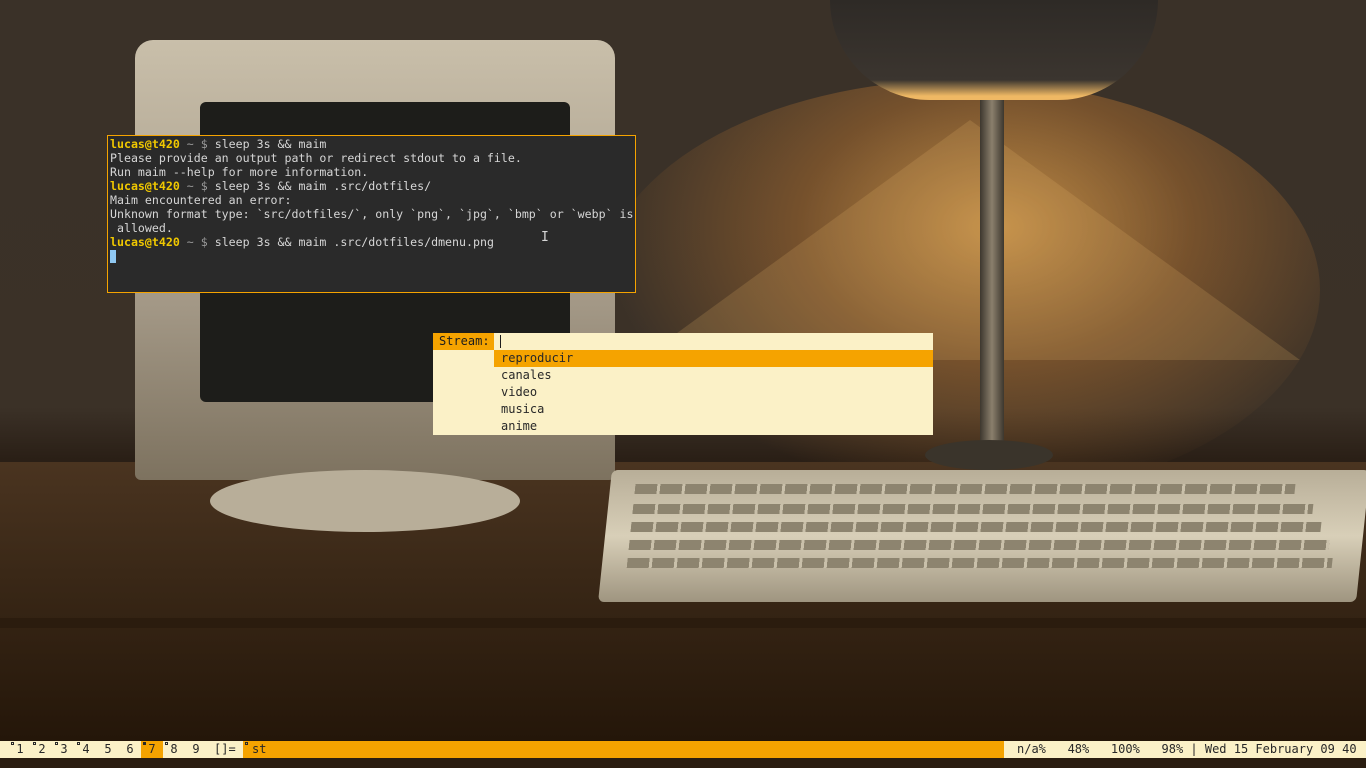 The image size is (1366, 768). What do you see at coordinates (239, 172) in the screenshot?
I see `terminal-output-line: Run maim --help for more information.` at bounding box center [239, 172].